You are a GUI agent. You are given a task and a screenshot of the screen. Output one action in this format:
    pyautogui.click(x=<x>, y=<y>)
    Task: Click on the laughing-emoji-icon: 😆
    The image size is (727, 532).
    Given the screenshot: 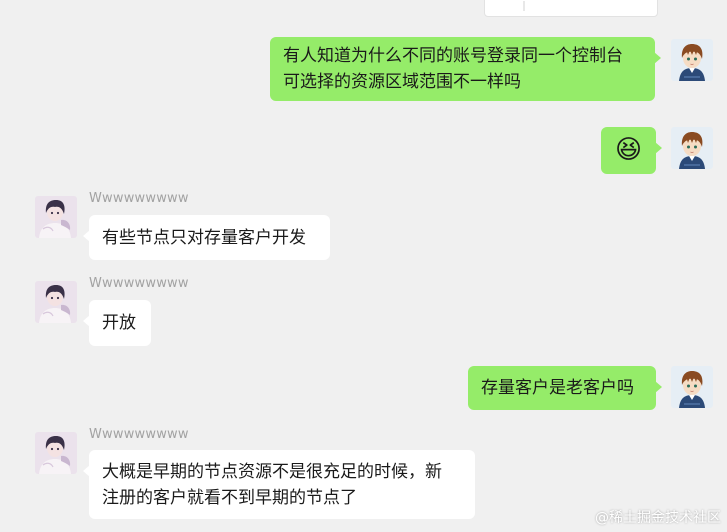 What is the action you would take?
    pyautogui.click(x=628, y=150)
    